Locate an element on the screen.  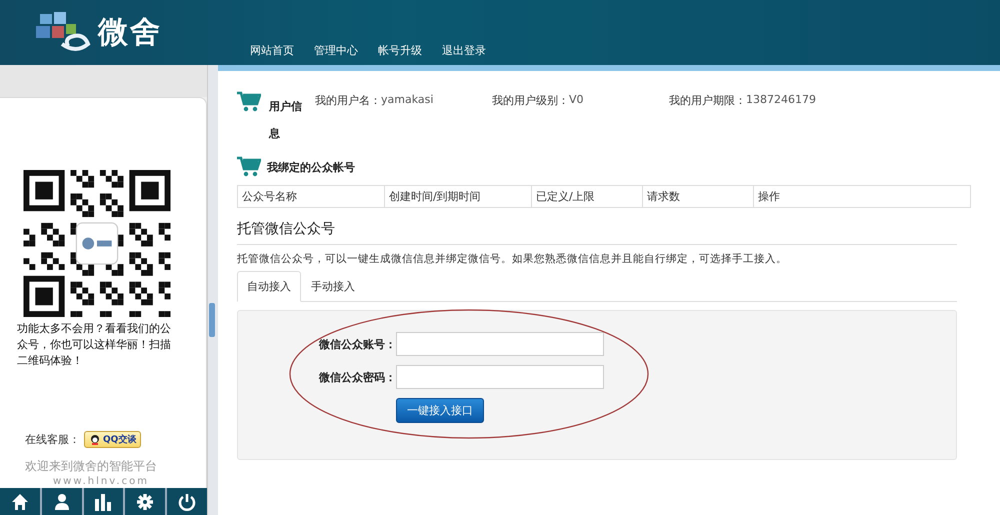
welcome-text: 欢迎来到微舍的智能平台 is located at coordinates (91, 466).